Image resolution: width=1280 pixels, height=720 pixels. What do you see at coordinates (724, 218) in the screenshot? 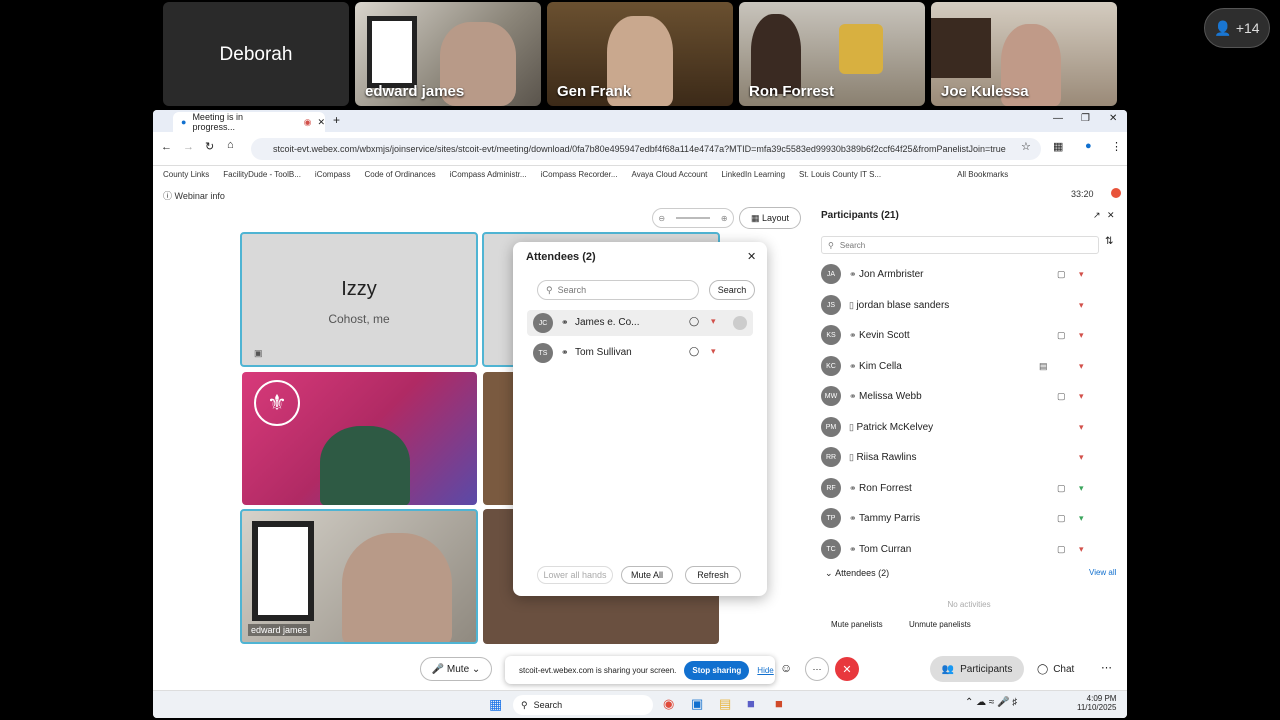
I see `zoom-in-icon: ⊕` at bounding box center [724, 218].